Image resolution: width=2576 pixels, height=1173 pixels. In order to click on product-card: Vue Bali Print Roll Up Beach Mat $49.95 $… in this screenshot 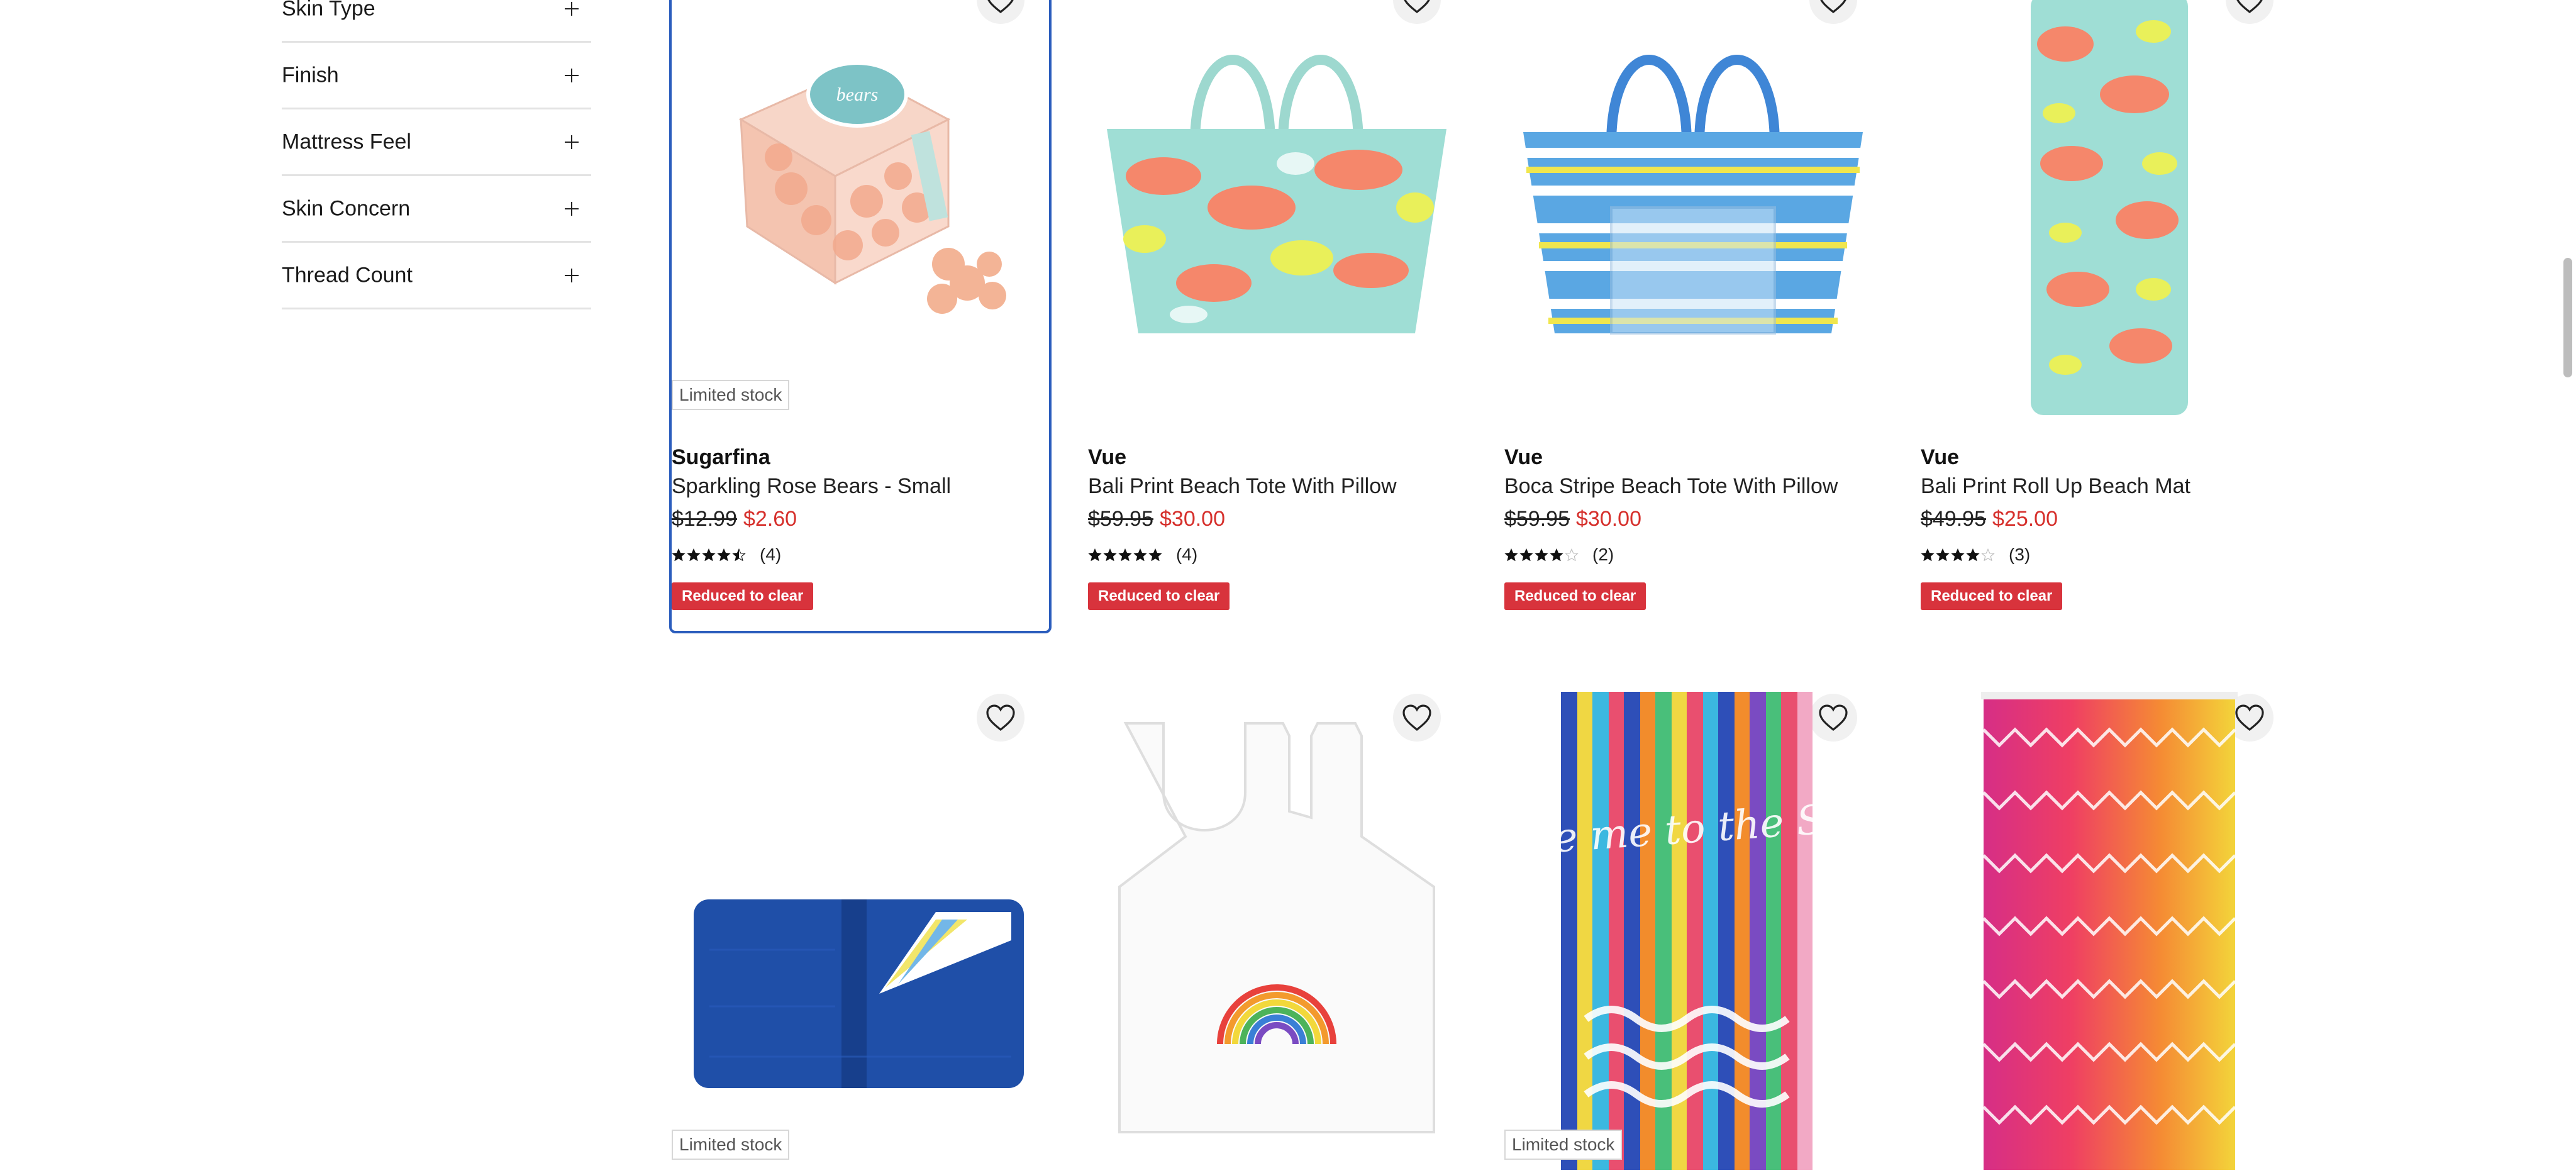, I will do `click(2109, 315)`.